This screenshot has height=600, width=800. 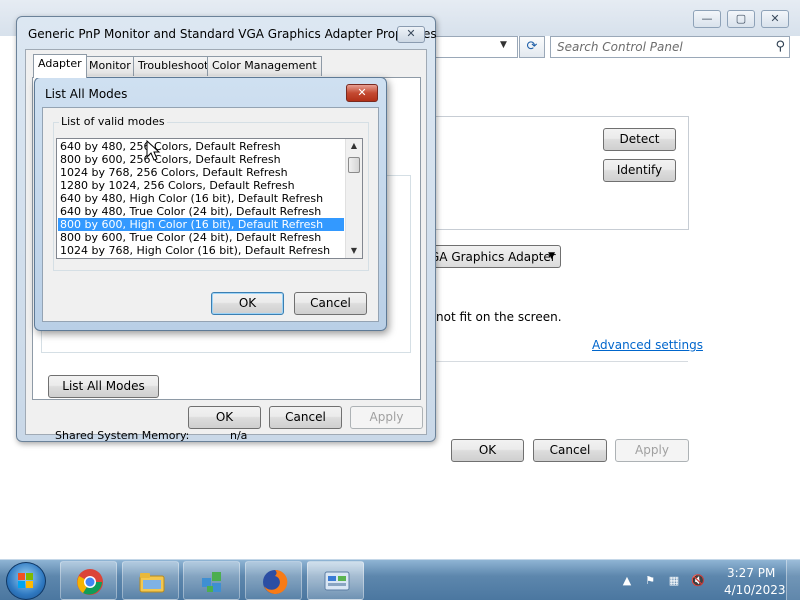 What do you see at coordinates (110, 66) in the screenshot?
I see `tab-monitor: Monitor` at bounding box center [110, 66].